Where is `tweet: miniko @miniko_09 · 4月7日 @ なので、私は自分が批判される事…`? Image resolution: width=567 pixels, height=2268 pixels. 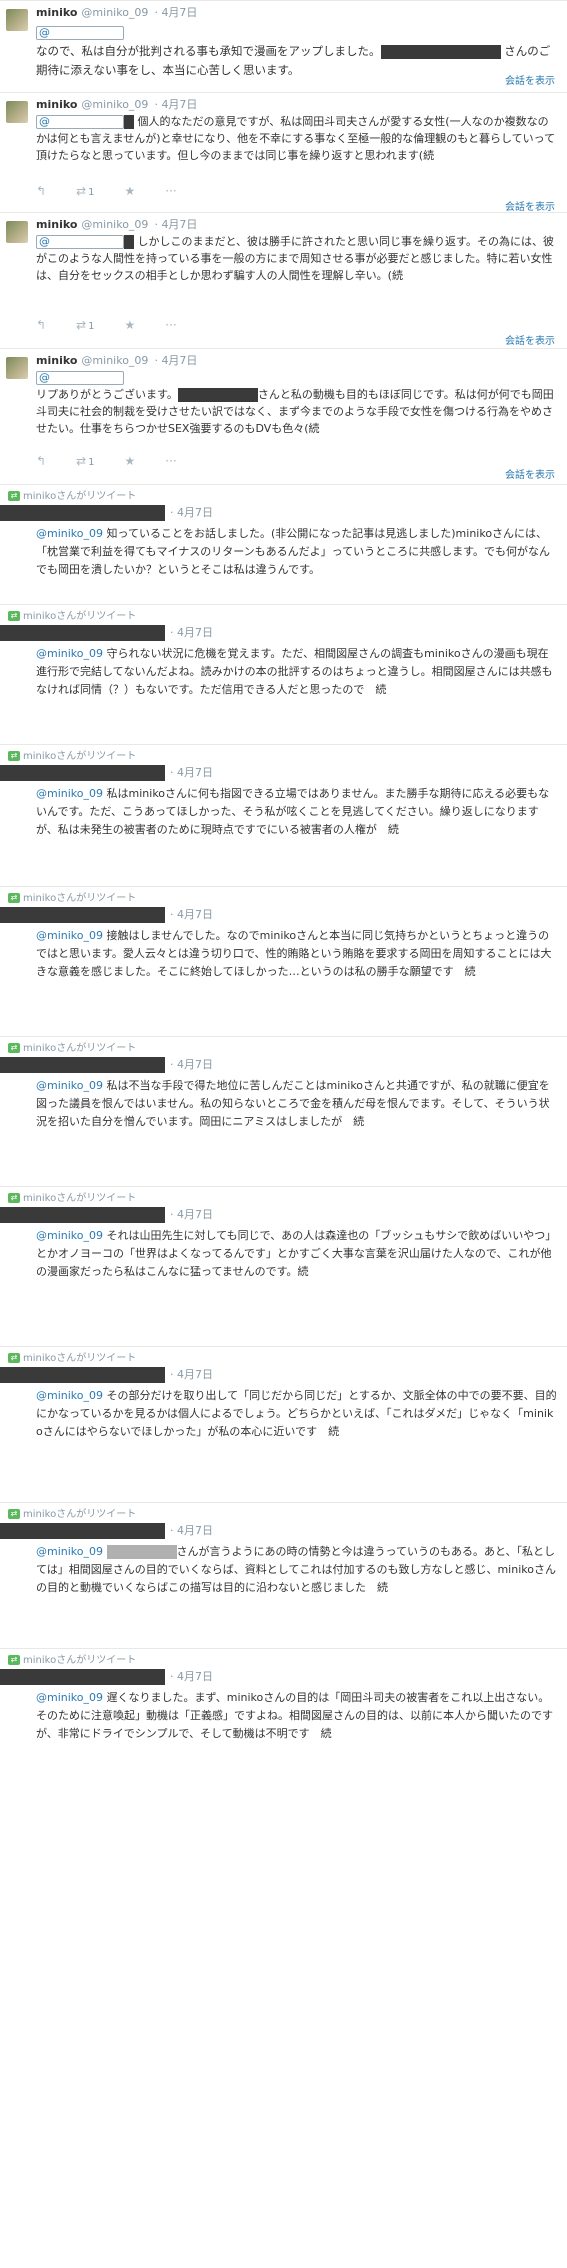
tweet: miniko @miniko_09 · 4月7日 @ なので、私は自分が批判される事… is located at coordinates (283, 46).